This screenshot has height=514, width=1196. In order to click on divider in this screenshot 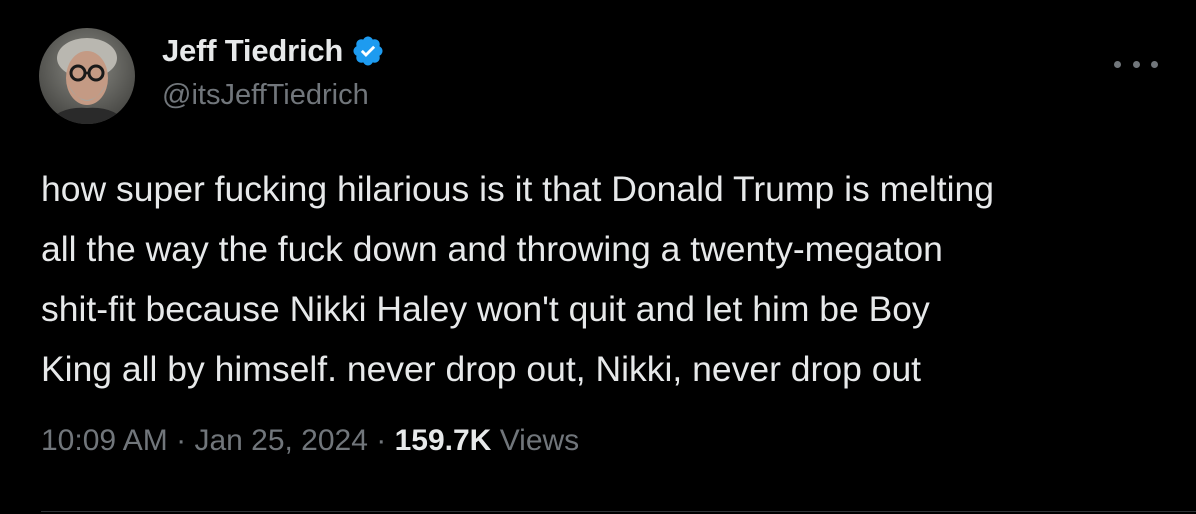, I will do `click(618, 511)`.